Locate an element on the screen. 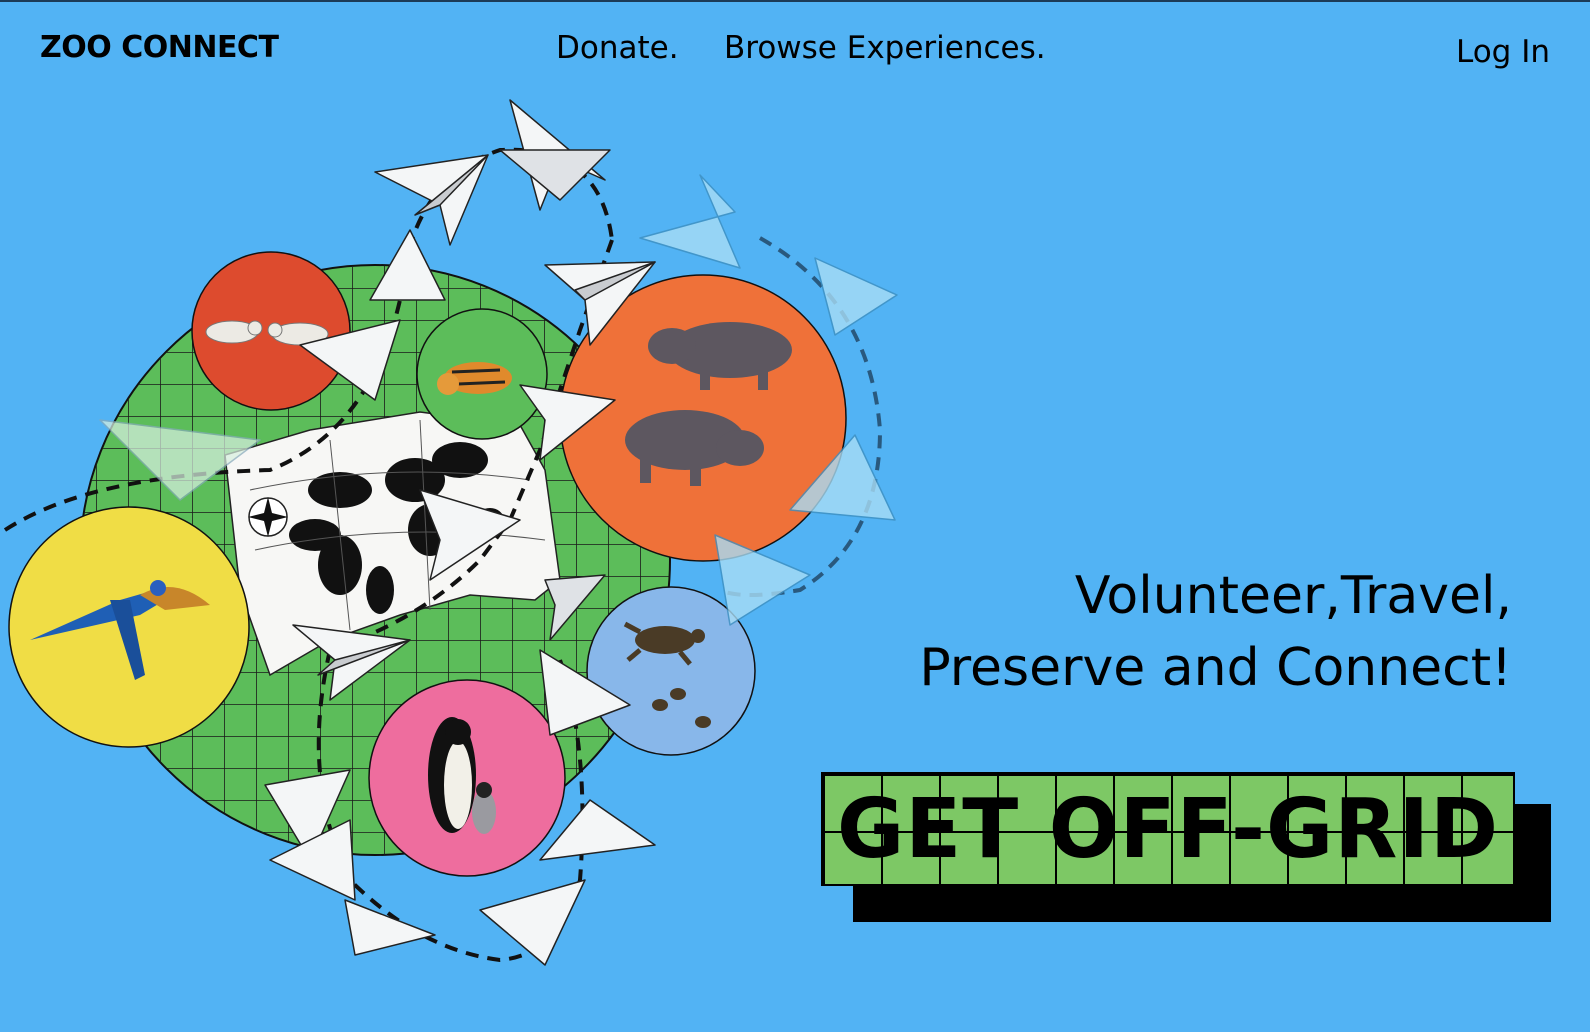 This screenshot has width=1590, height=1032. penguin-circle is located at coordinates (467, 778).